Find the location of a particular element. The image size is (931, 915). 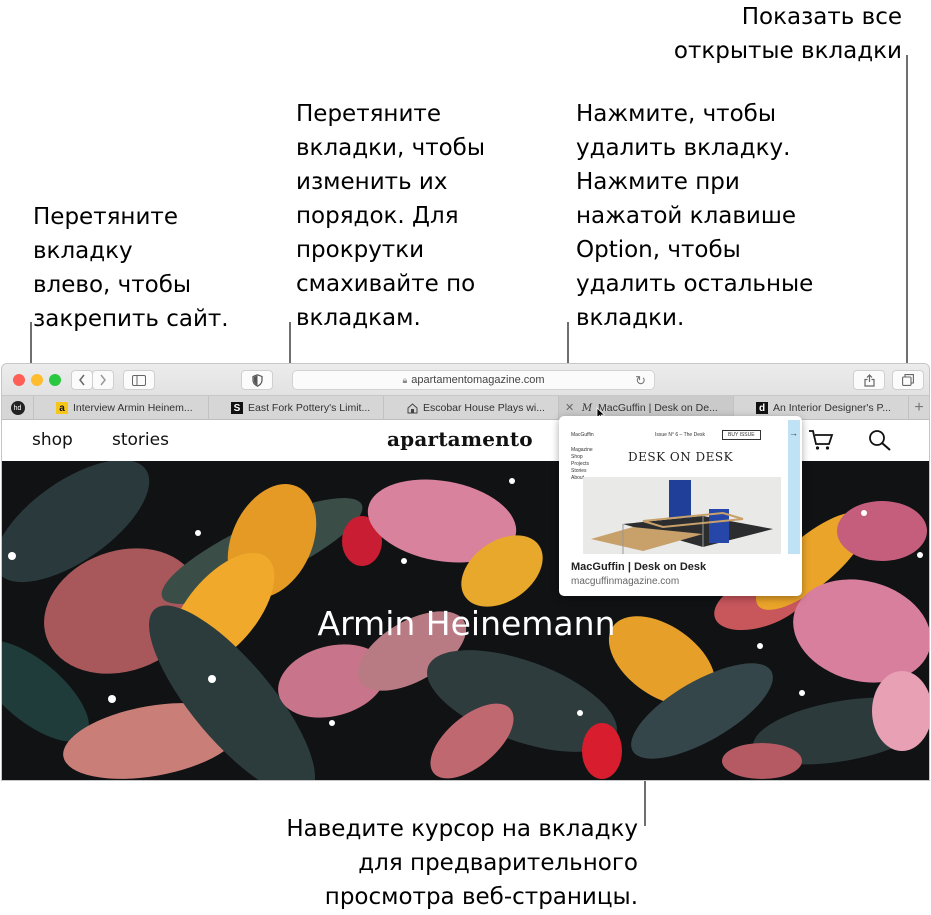

tabs-overview-button is located at coordinates (908, 380).